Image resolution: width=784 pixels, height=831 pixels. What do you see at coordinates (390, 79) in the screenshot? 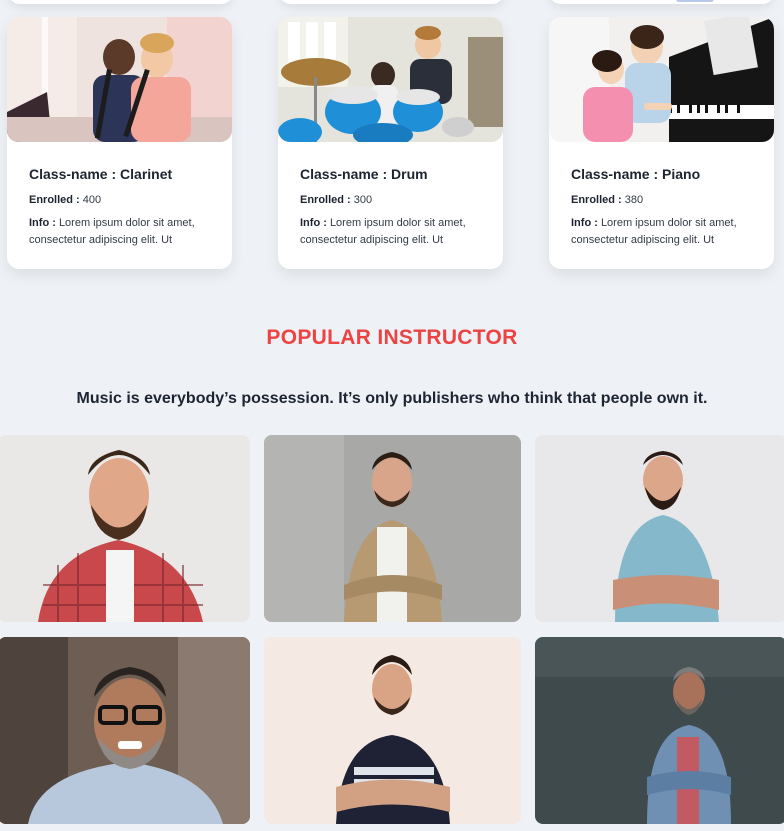
I see `class-image-drum` at bounding box center [390, 79].